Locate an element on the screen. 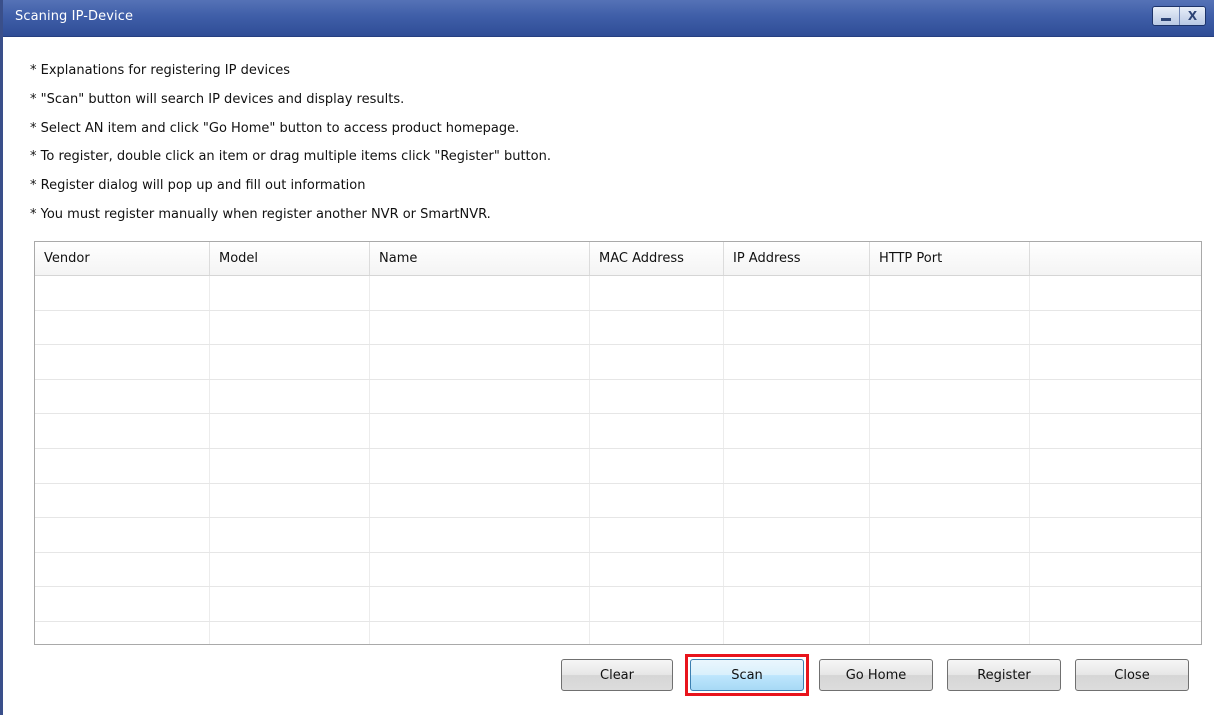 This screenshot has width=1214, height=715. title-bar: Scaning IP-Device X is located at coordinates (608, 18).